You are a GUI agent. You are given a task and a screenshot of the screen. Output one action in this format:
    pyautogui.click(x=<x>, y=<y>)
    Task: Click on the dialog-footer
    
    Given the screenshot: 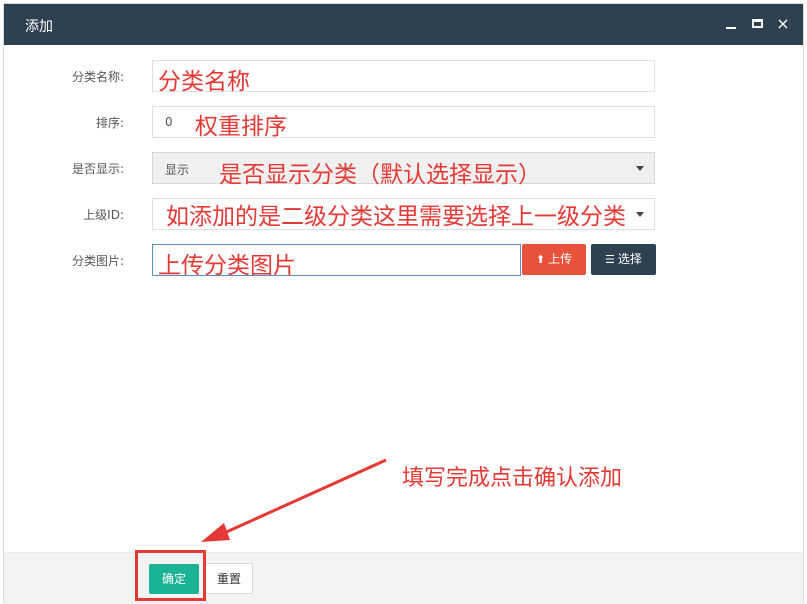 What is the action you would take?
    pyautogui.click(x=403, y=578)
    